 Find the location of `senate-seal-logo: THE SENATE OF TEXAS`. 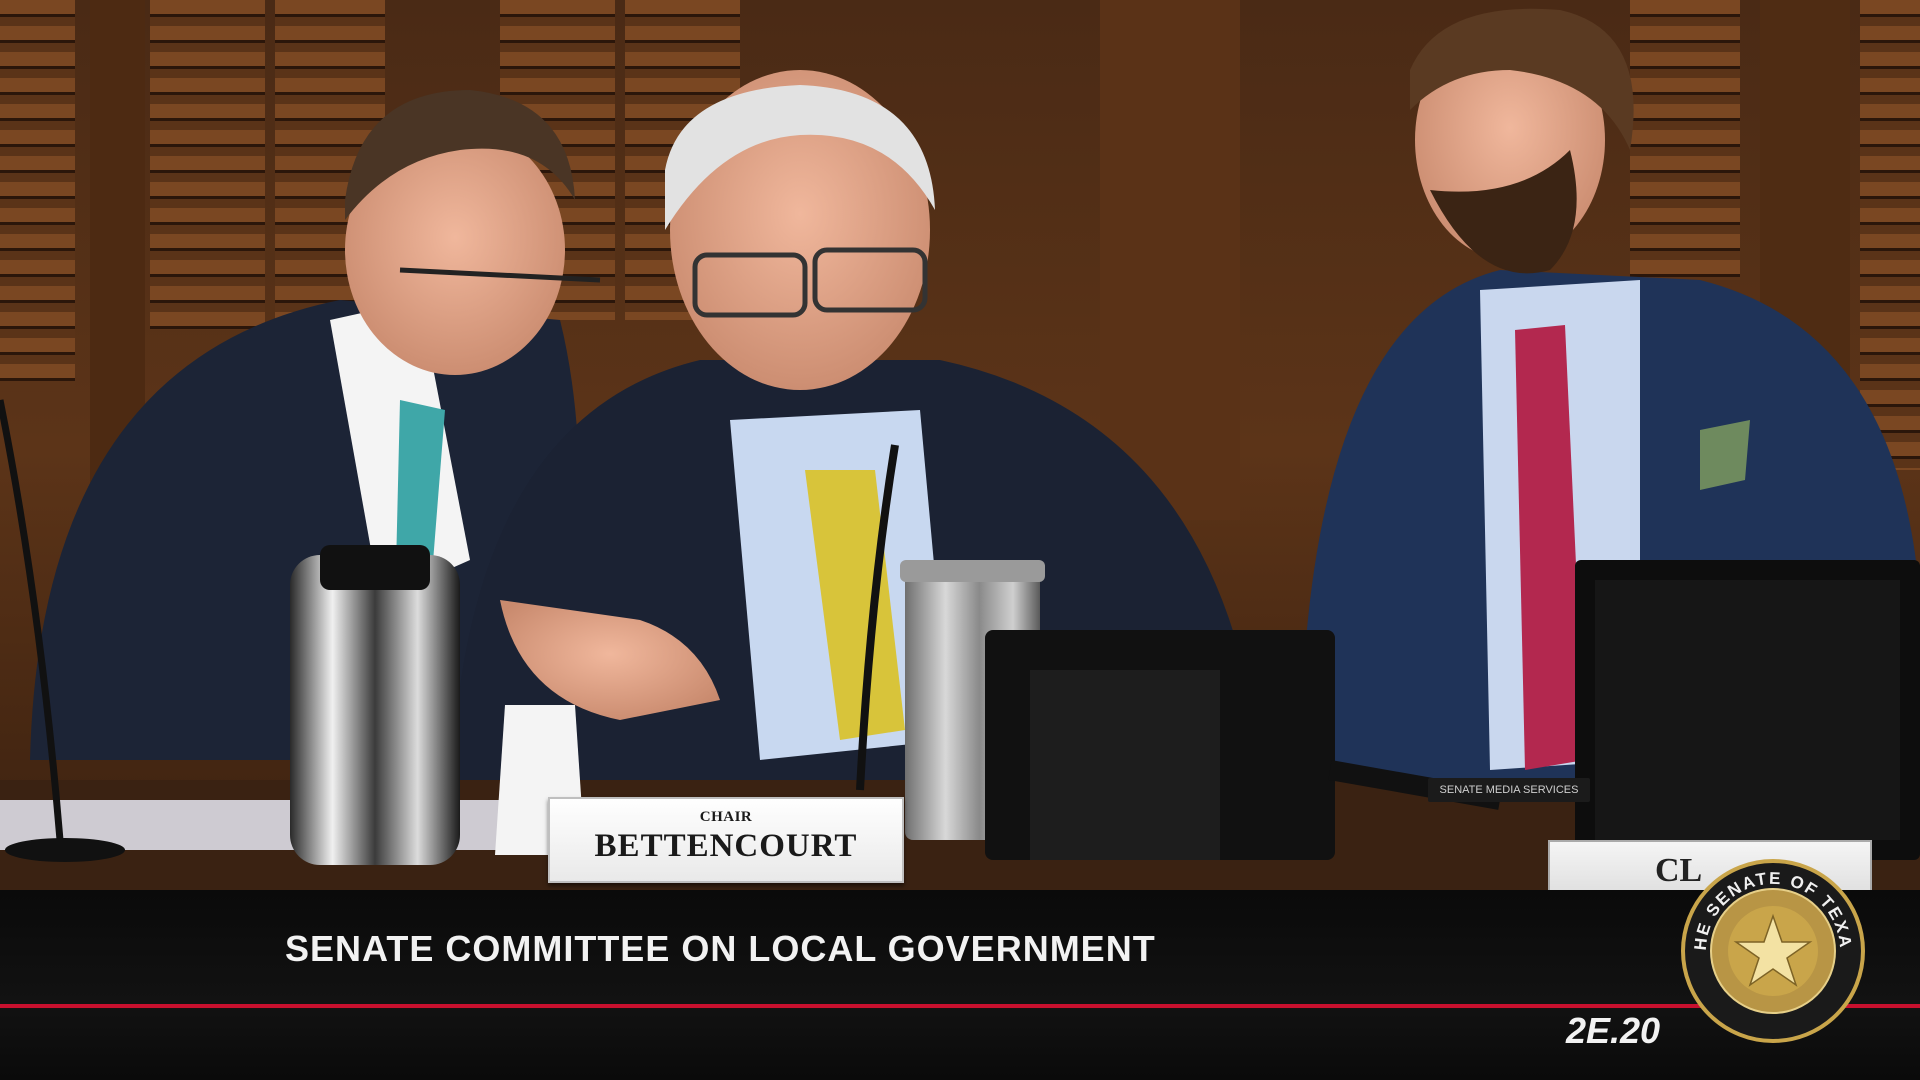

senate-seal-logo: THE SENATE OF TEXAS is located at coordinates (1772, 950).